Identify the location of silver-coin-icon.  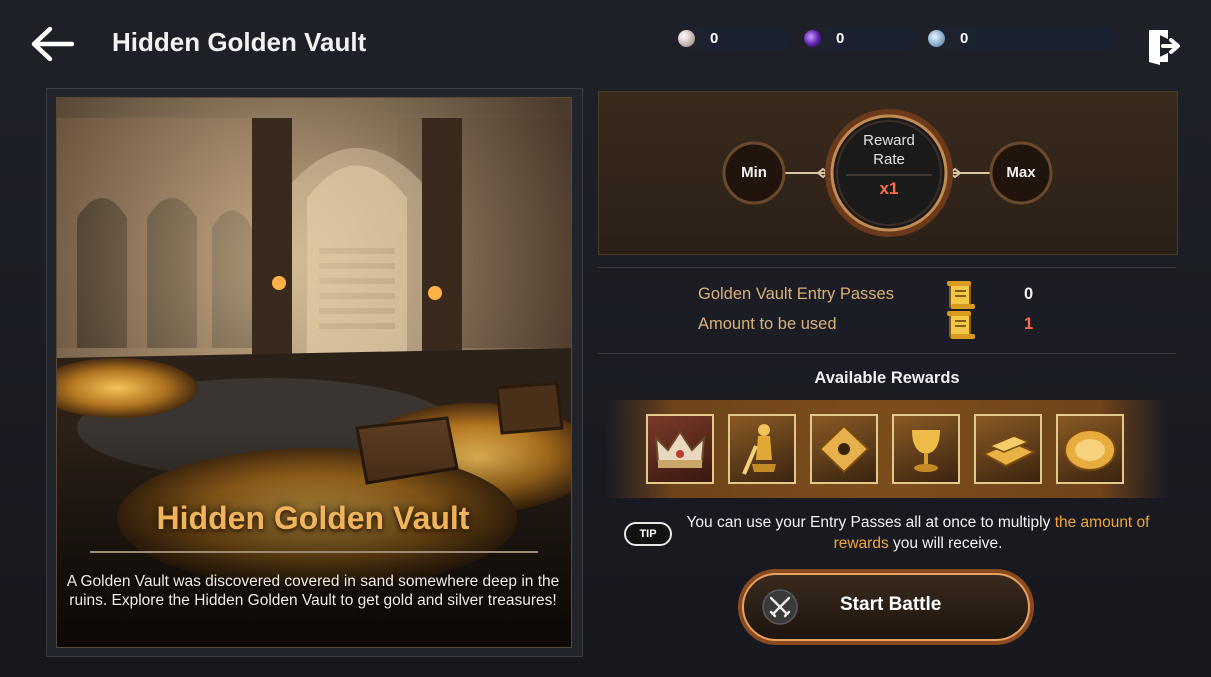
(936, 38).